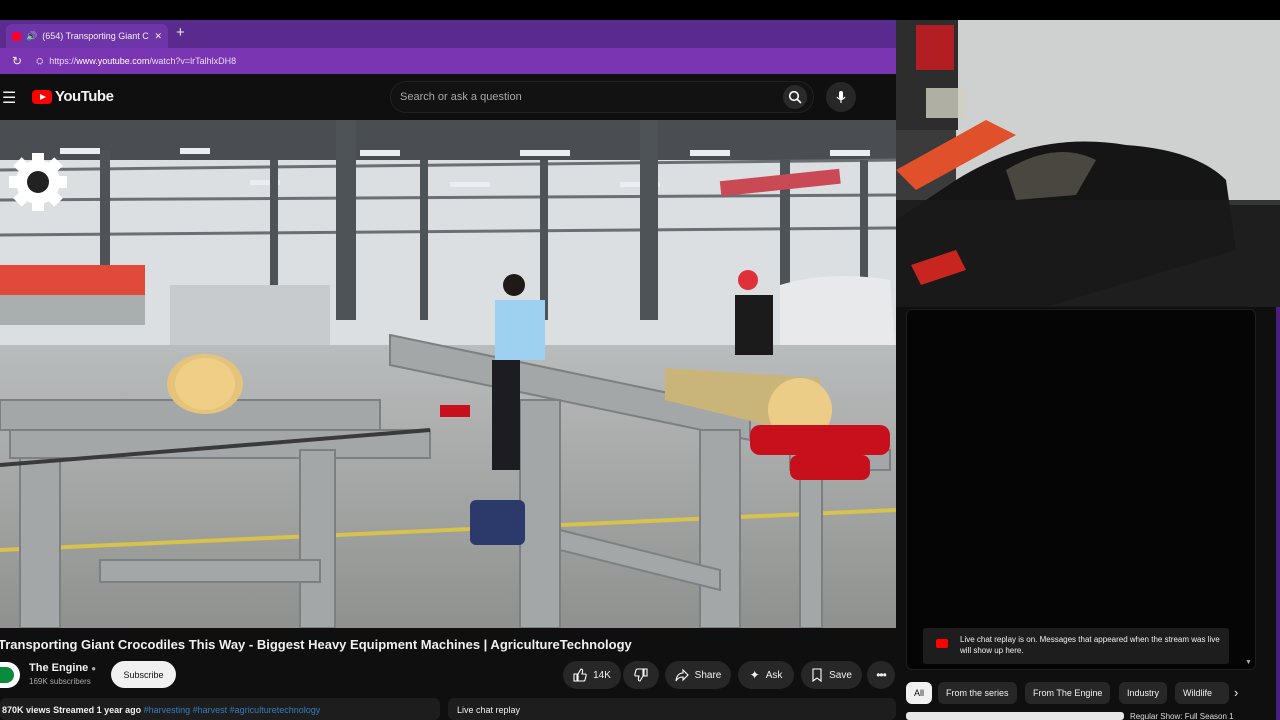 This screenshot has height=720, width=1280. What do you see at coordinates (143, 674) in the screenshot?
I see `subscribe-button: Subscribe` at bounding box center [143, 674].